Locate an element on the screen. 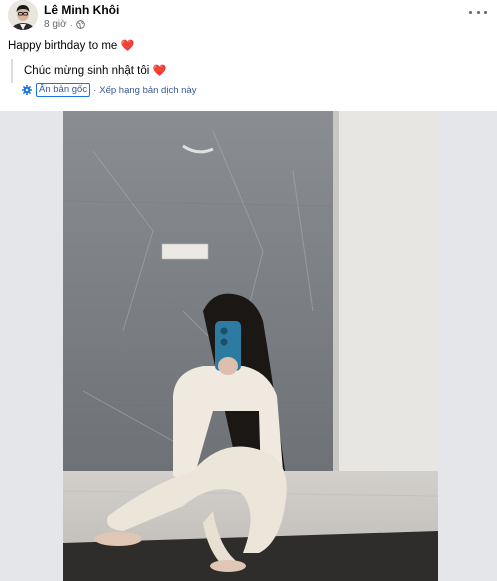 This screenshot has height=581, width=497. show-original-link: Ẩn bản gốc is located at coordinates (63, 90).